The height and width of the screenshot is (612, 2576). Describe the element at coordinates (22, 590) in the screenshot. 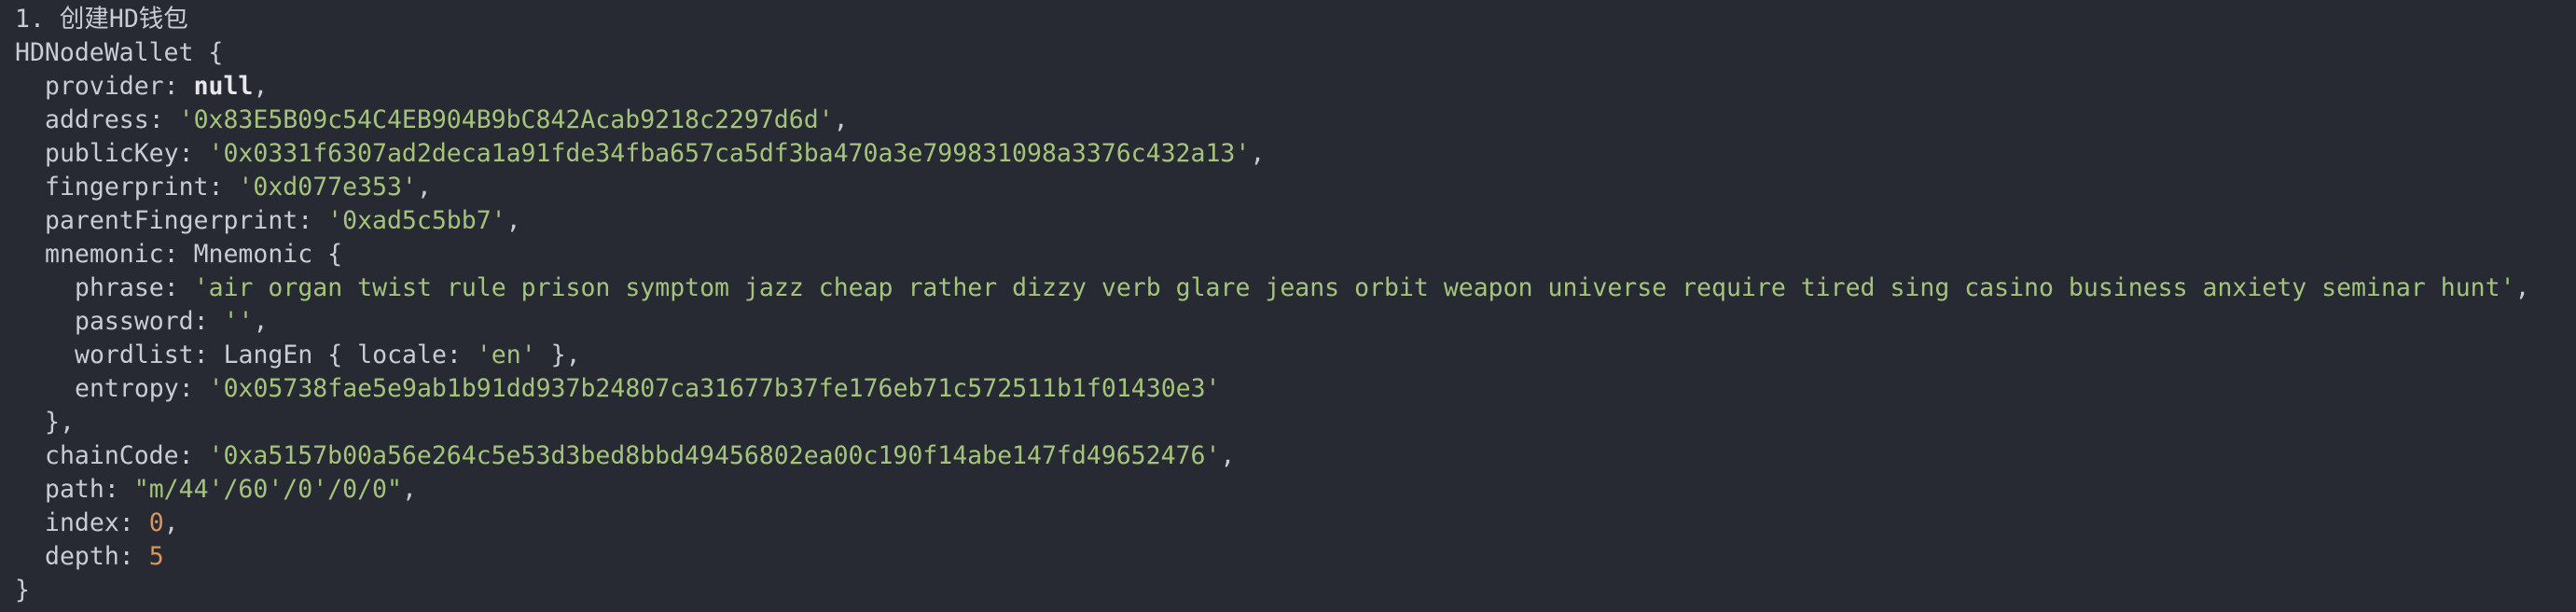

I see `brace-close: }` at that location.